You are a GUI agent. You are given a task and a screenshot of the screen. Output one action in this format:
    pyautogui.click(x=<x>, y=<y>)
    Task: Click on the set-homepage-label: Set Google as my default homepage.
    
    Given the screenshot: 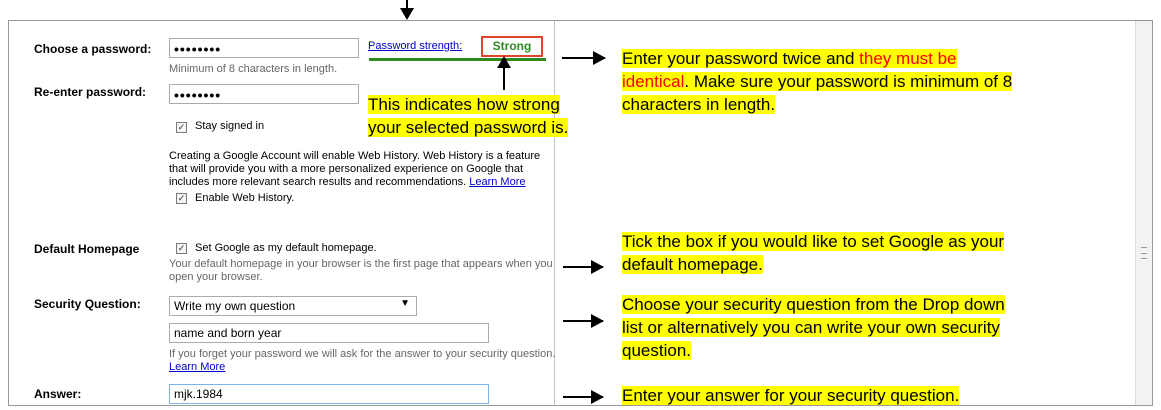 What is the action you would take?
    pyautogui.click(x=286, y=248)
    